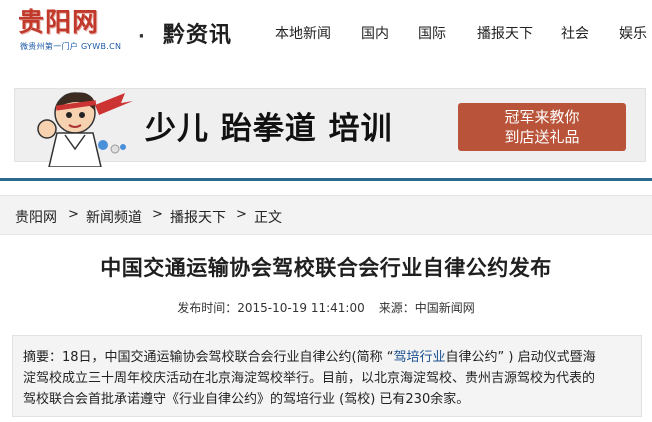 This screenshot has height=422, width=652. Describe the element at coordinates (396, 308) in the screenshot. I see `source-label: 来源：` at that location.